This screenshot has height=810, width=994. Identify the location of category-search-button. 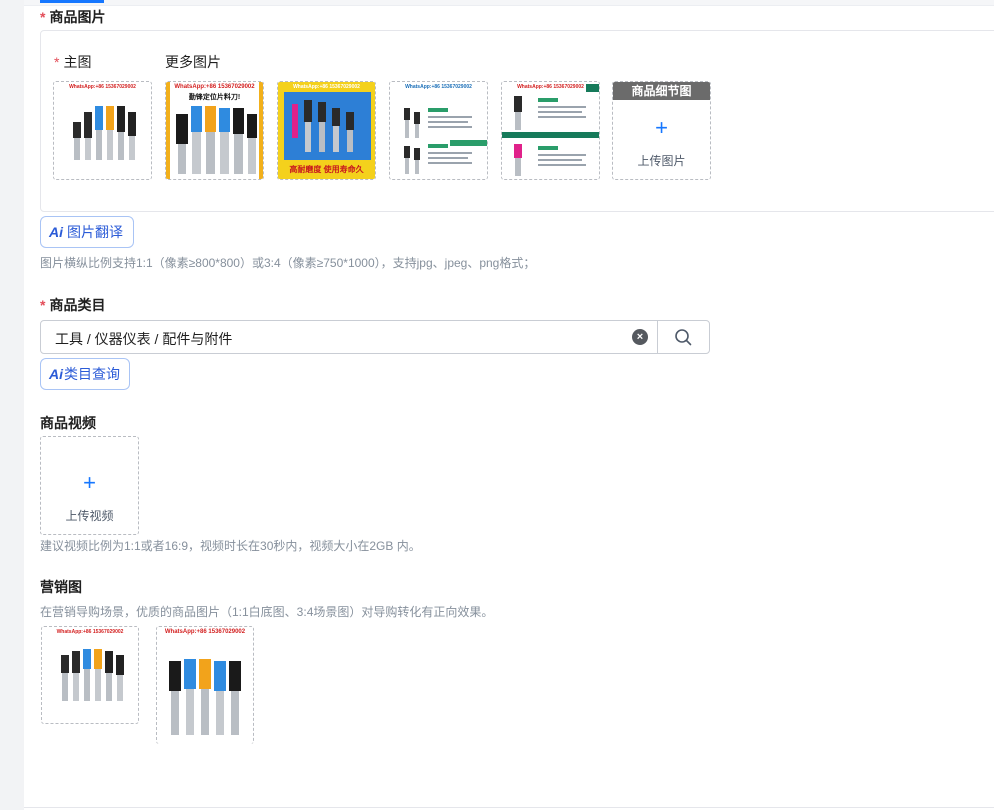
(683, 337).